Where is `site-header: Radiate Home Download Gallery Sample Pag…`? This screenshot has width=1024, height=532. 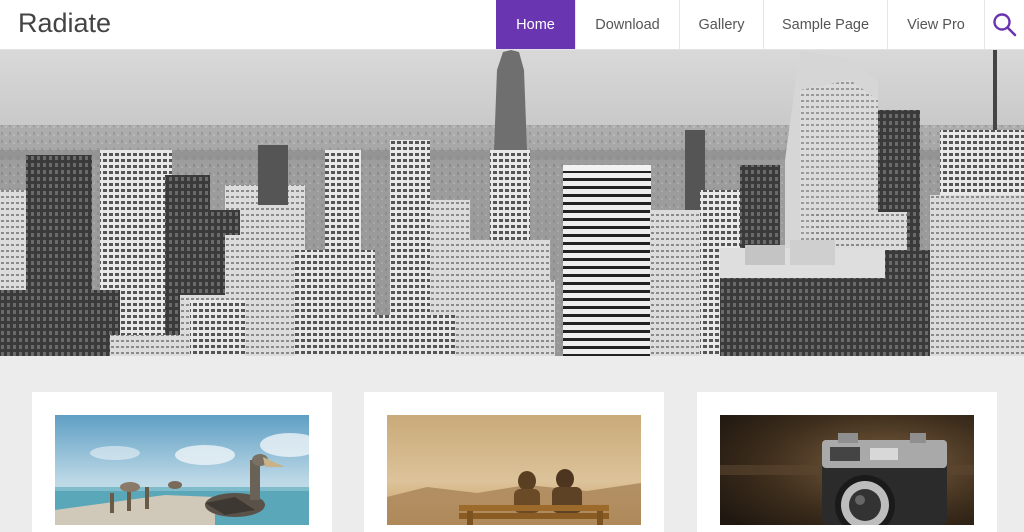
site-header: Radiate Home Download Gallery Sample Pag… is located at coordinates (512, 25).